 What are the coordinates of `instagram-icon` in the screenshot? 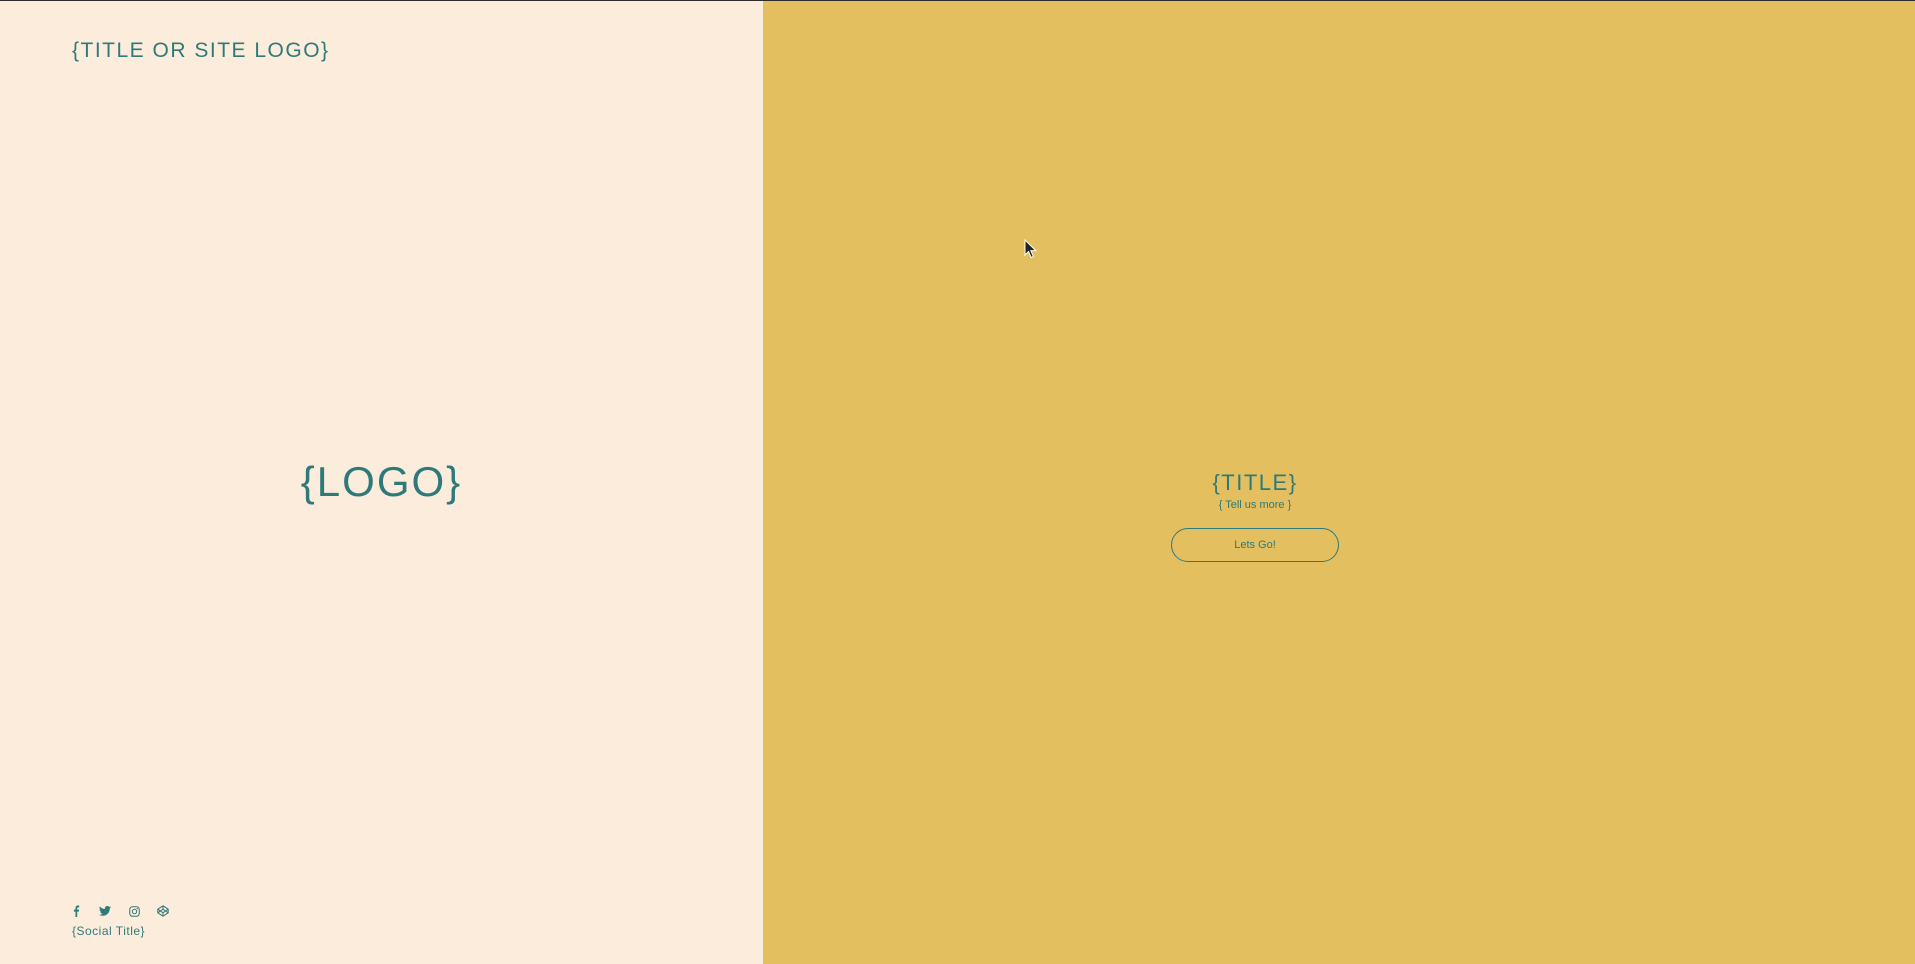 It's located at (134, 911).